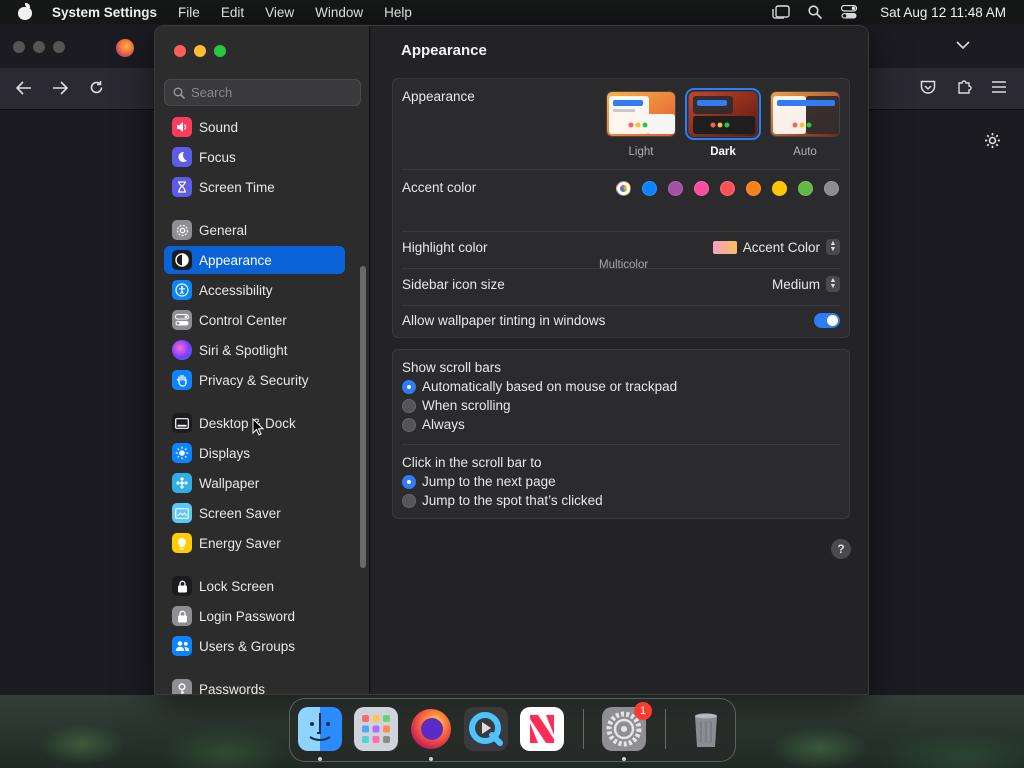  I want to click on sidebar-item-passwords: Passwords, so click(254, 684).